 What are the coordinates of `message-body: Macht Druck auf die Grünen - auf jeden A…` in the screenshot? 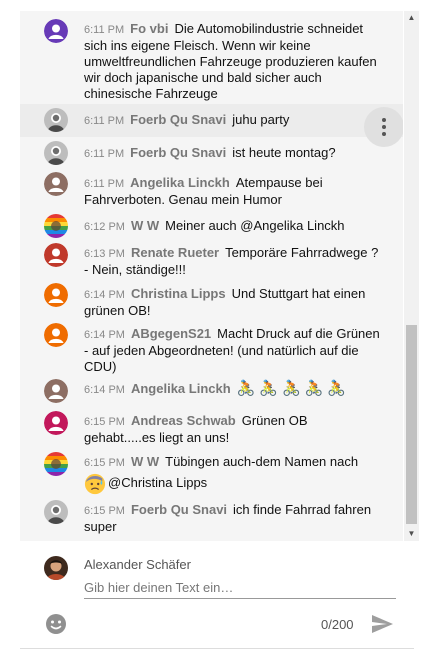 It's located at (232, 350).